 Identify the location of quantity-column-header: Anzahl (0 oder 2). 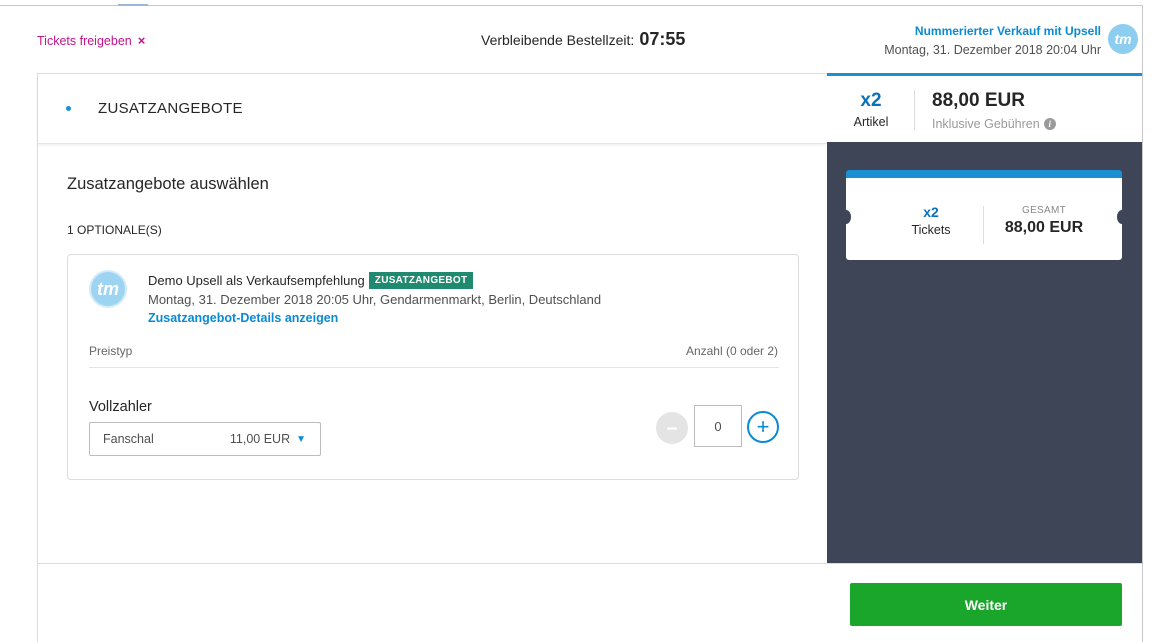
(731, 351).